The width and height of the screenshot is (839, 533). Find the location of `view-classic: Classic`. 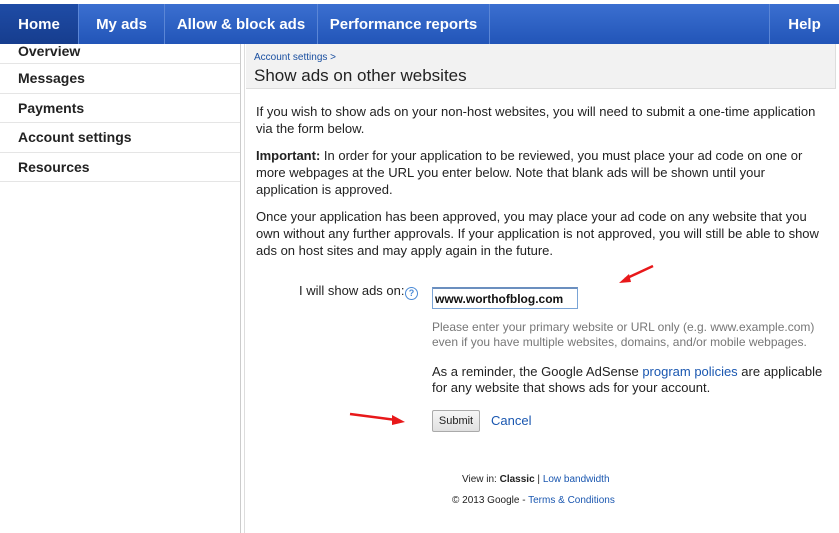

view-classic: Classic is located at coordinates (517, 479).